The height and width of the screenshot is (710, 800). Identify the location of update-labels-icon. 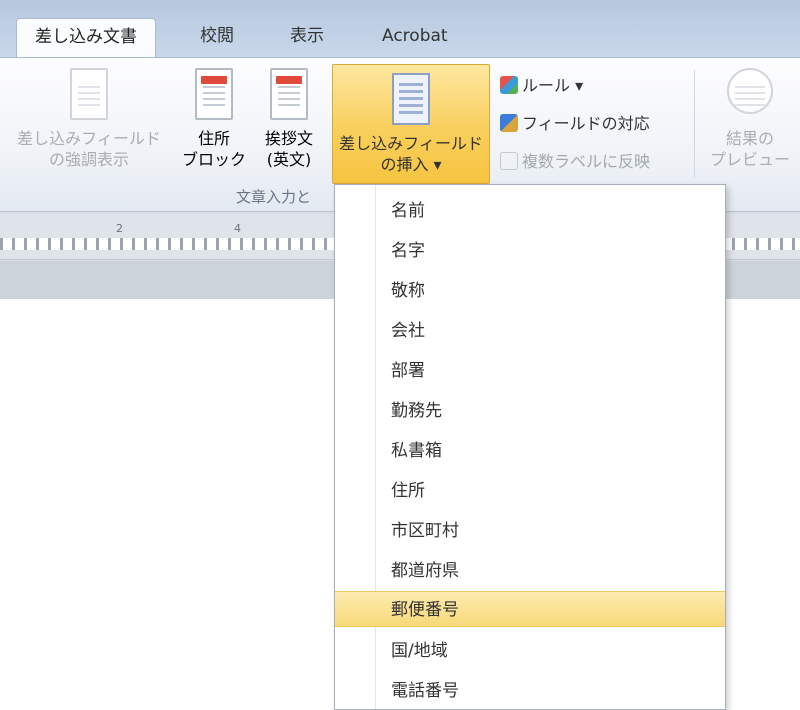
(509, 161).